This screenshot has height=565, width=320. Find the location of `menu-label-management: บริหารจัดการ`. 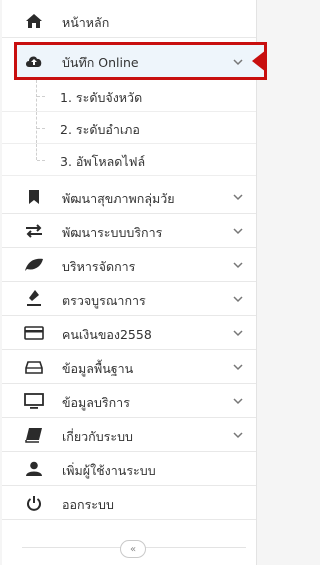

menu-label-management: บริหารจัดการ is located at coordinates (99, 266).